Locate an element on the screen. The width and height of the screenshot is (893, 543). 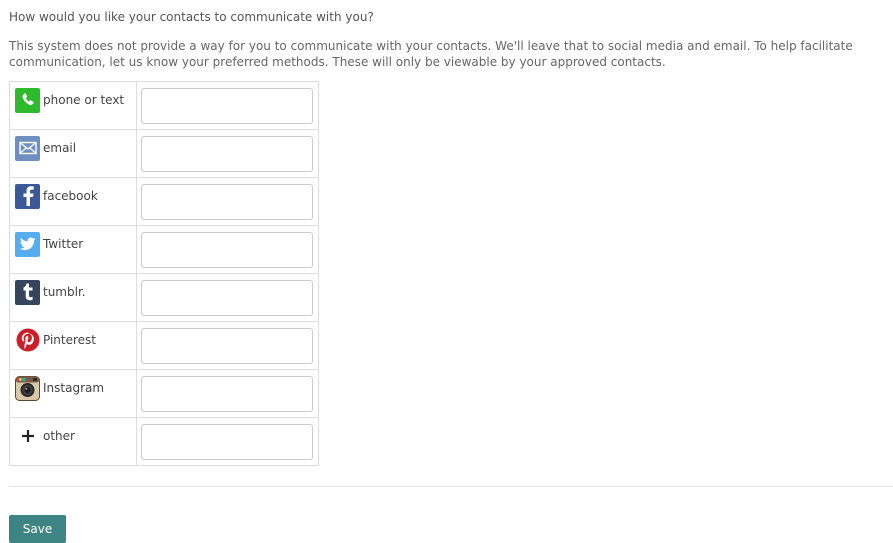
table-row: facebook is located at coordinates (164, 201).